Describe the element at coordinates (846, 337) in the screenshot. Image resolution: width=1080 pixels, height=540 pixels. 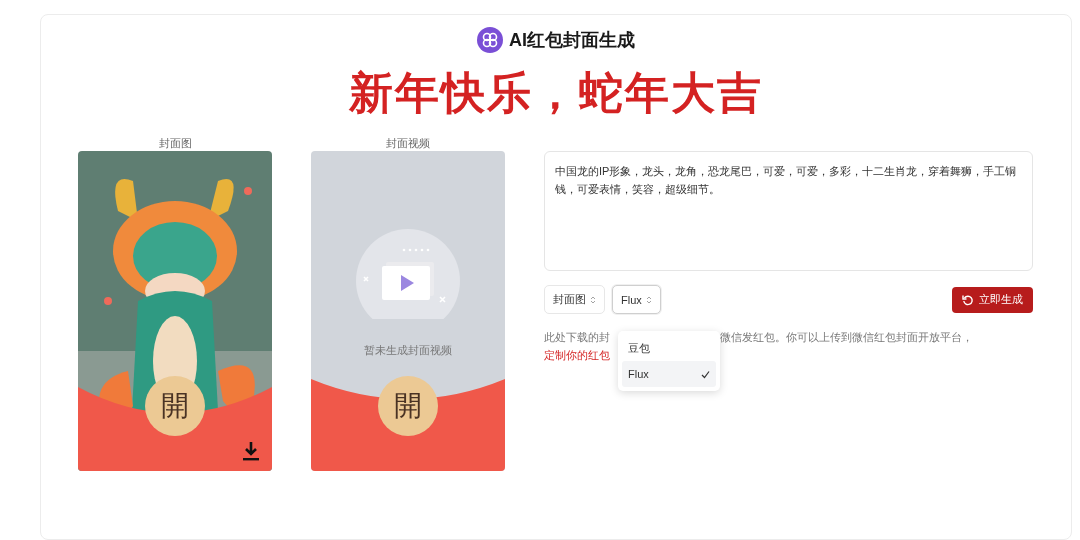
I see `notice-text: 微信发红包。你可以上传到微信红包封面开放平台，` at that location.